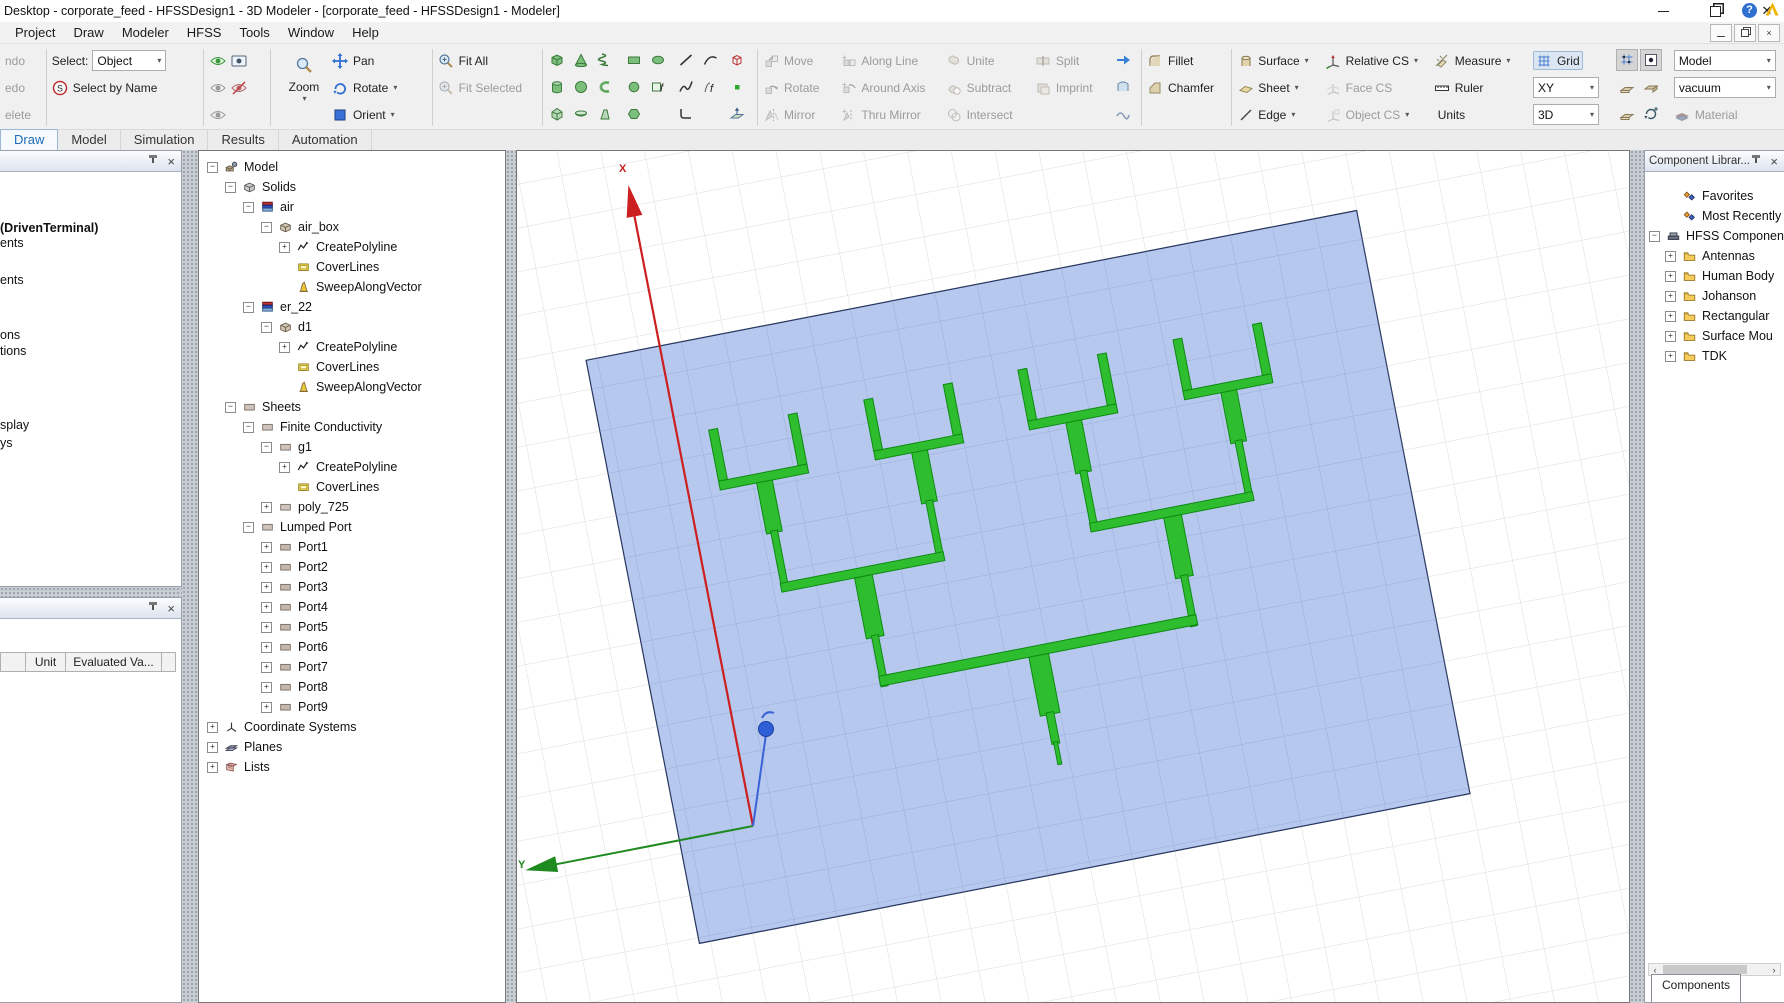 The height and width of the screenshot is (1003, 1784). Describe the element at coordinates (1557, 60) in the screenshot. I see `grid-toggle-button: Grid` at that location.